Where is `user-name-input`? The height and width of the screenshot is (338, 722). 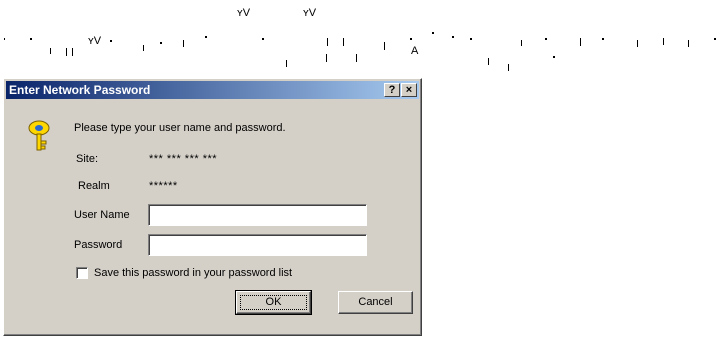
user-name-input is located at coordinates (257, 215).